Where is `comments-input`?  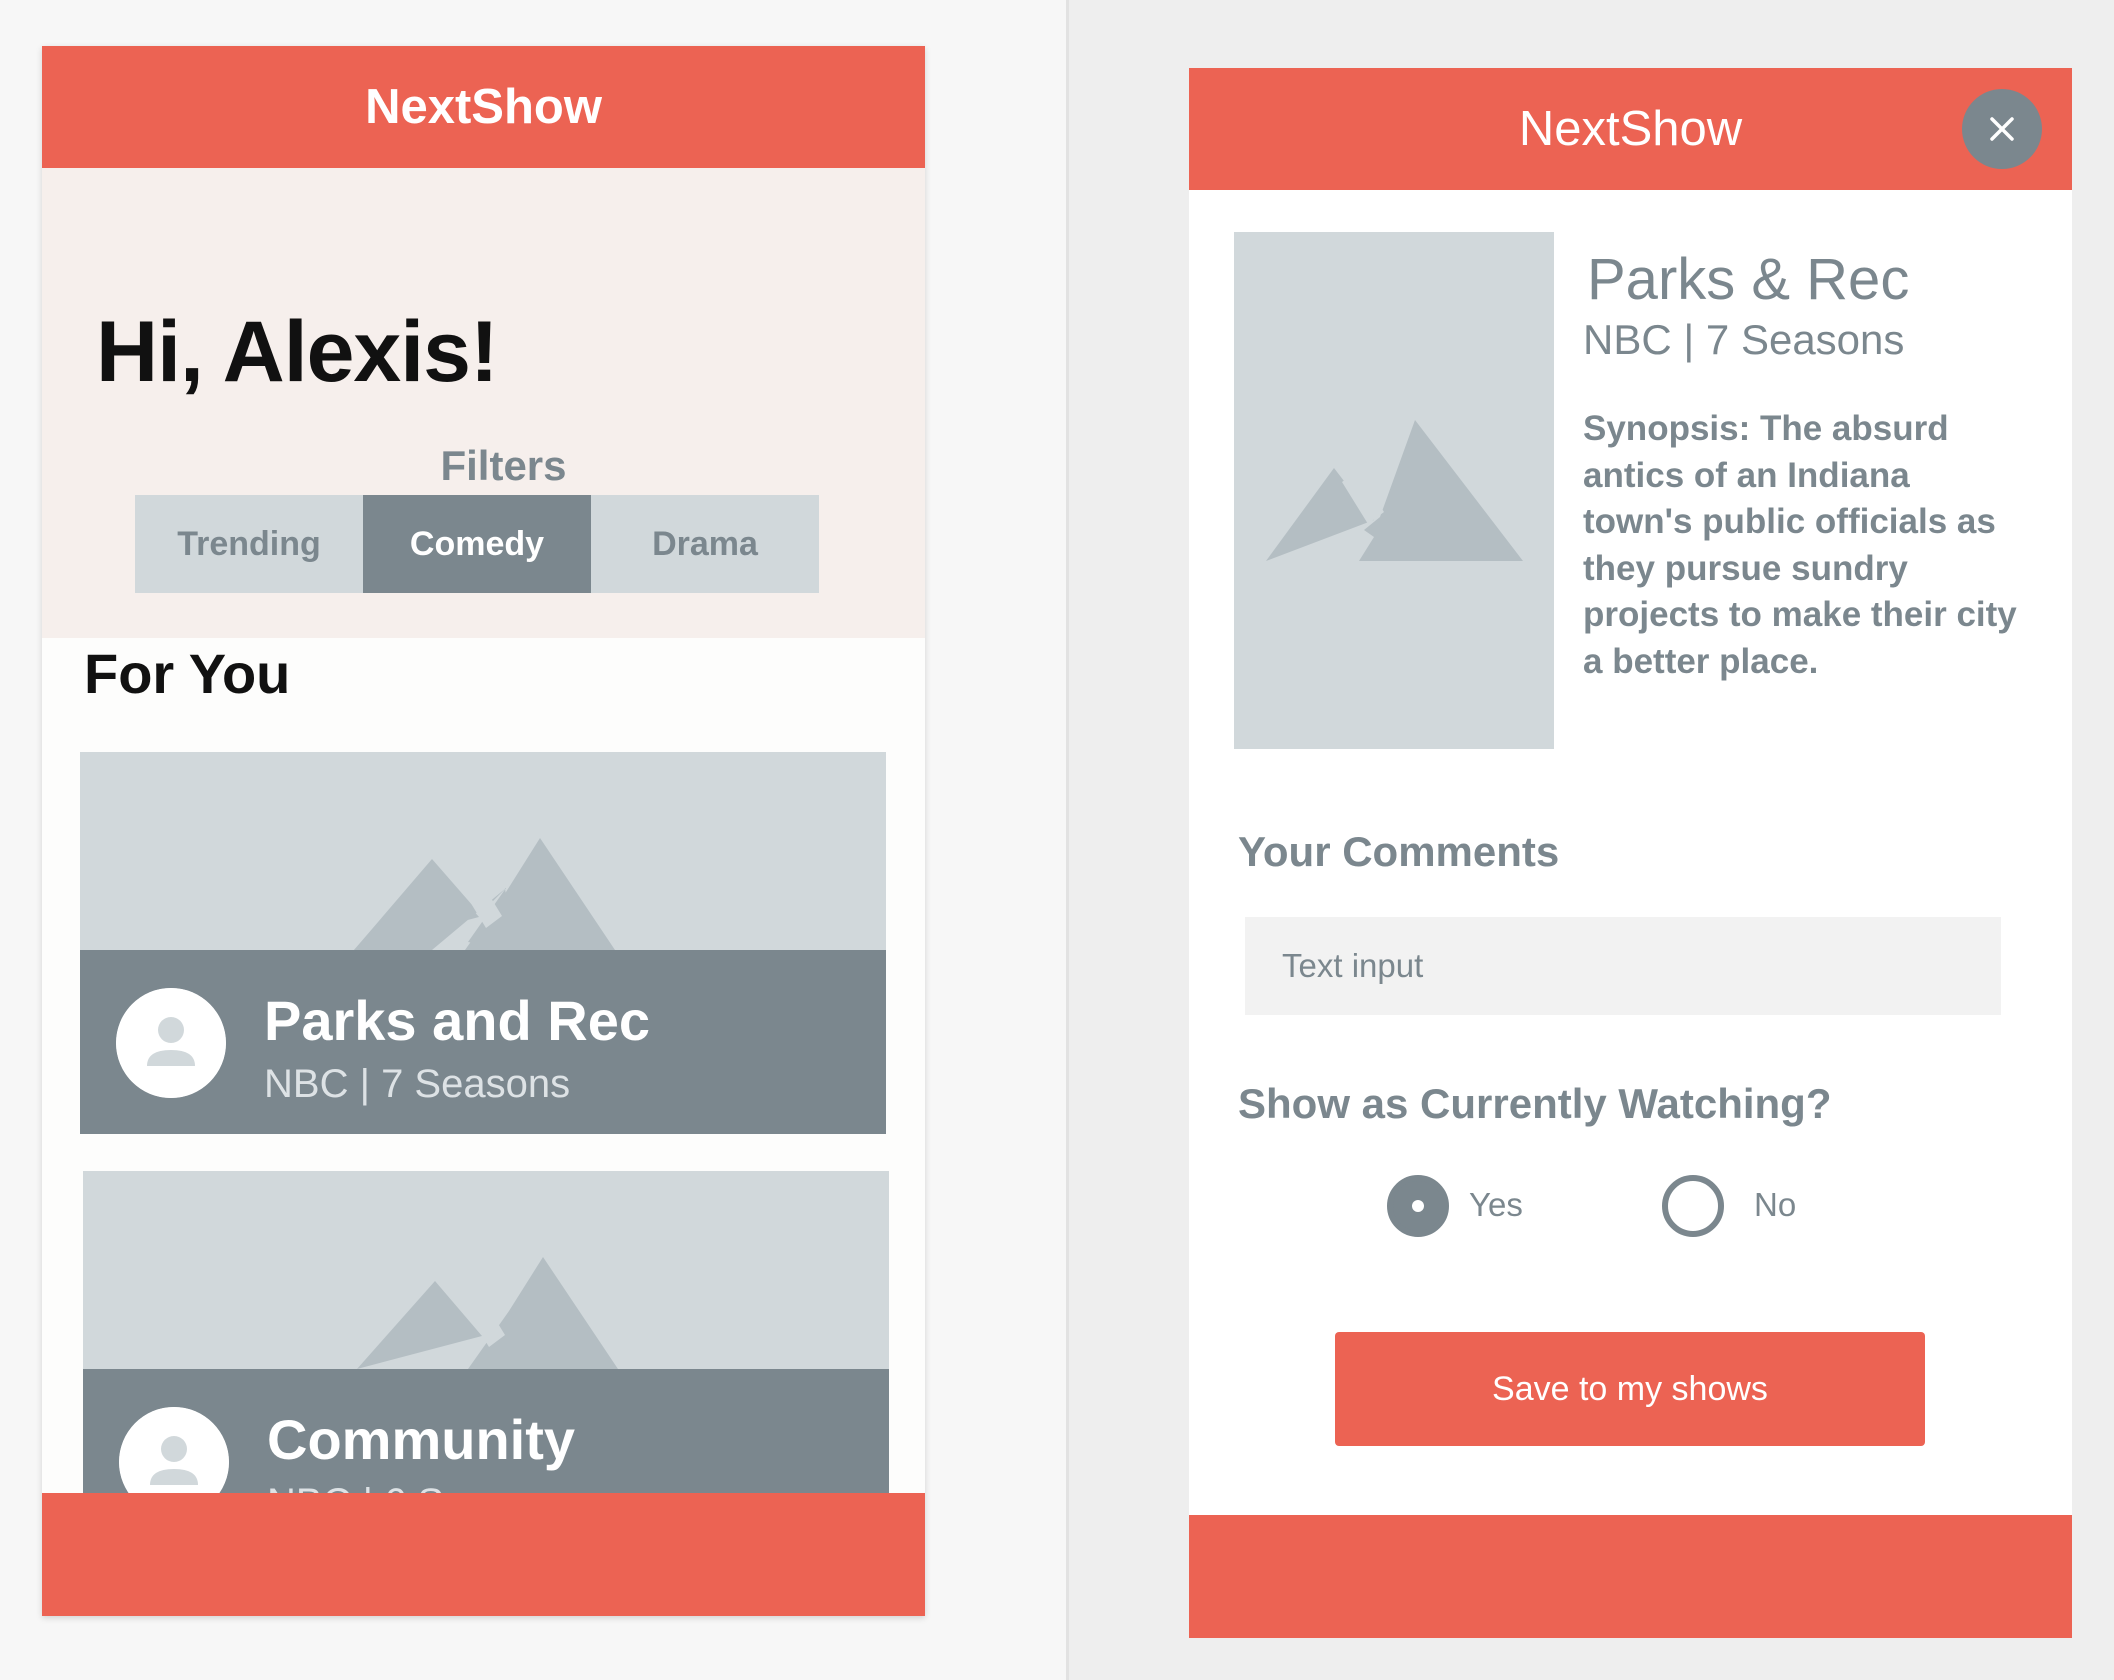
comments-input is located at coordinates (1623, 966).